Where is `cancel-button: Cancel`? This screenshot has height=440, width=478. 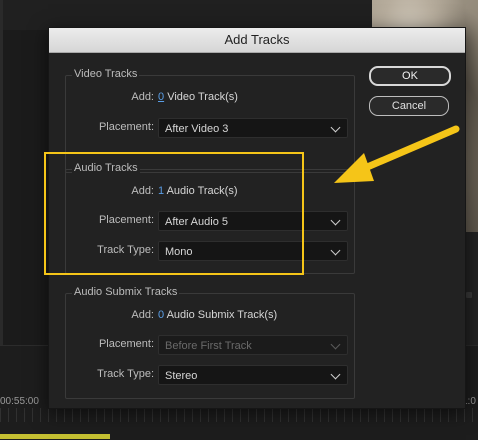 cancel-button: Cancel is located at coordinates (409, 106).